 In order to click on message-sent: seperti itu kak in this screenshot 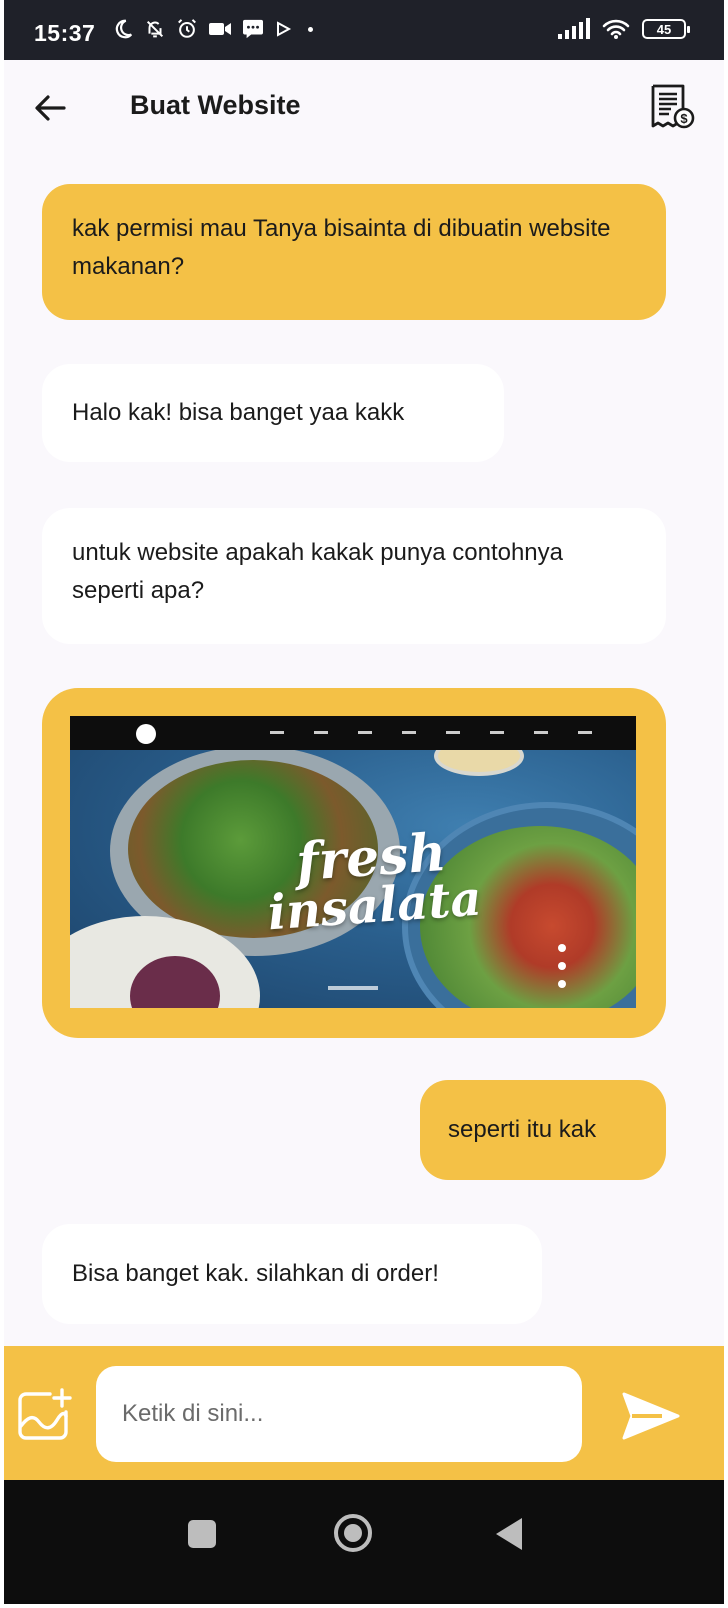, I will do `click(543, 1130)`.